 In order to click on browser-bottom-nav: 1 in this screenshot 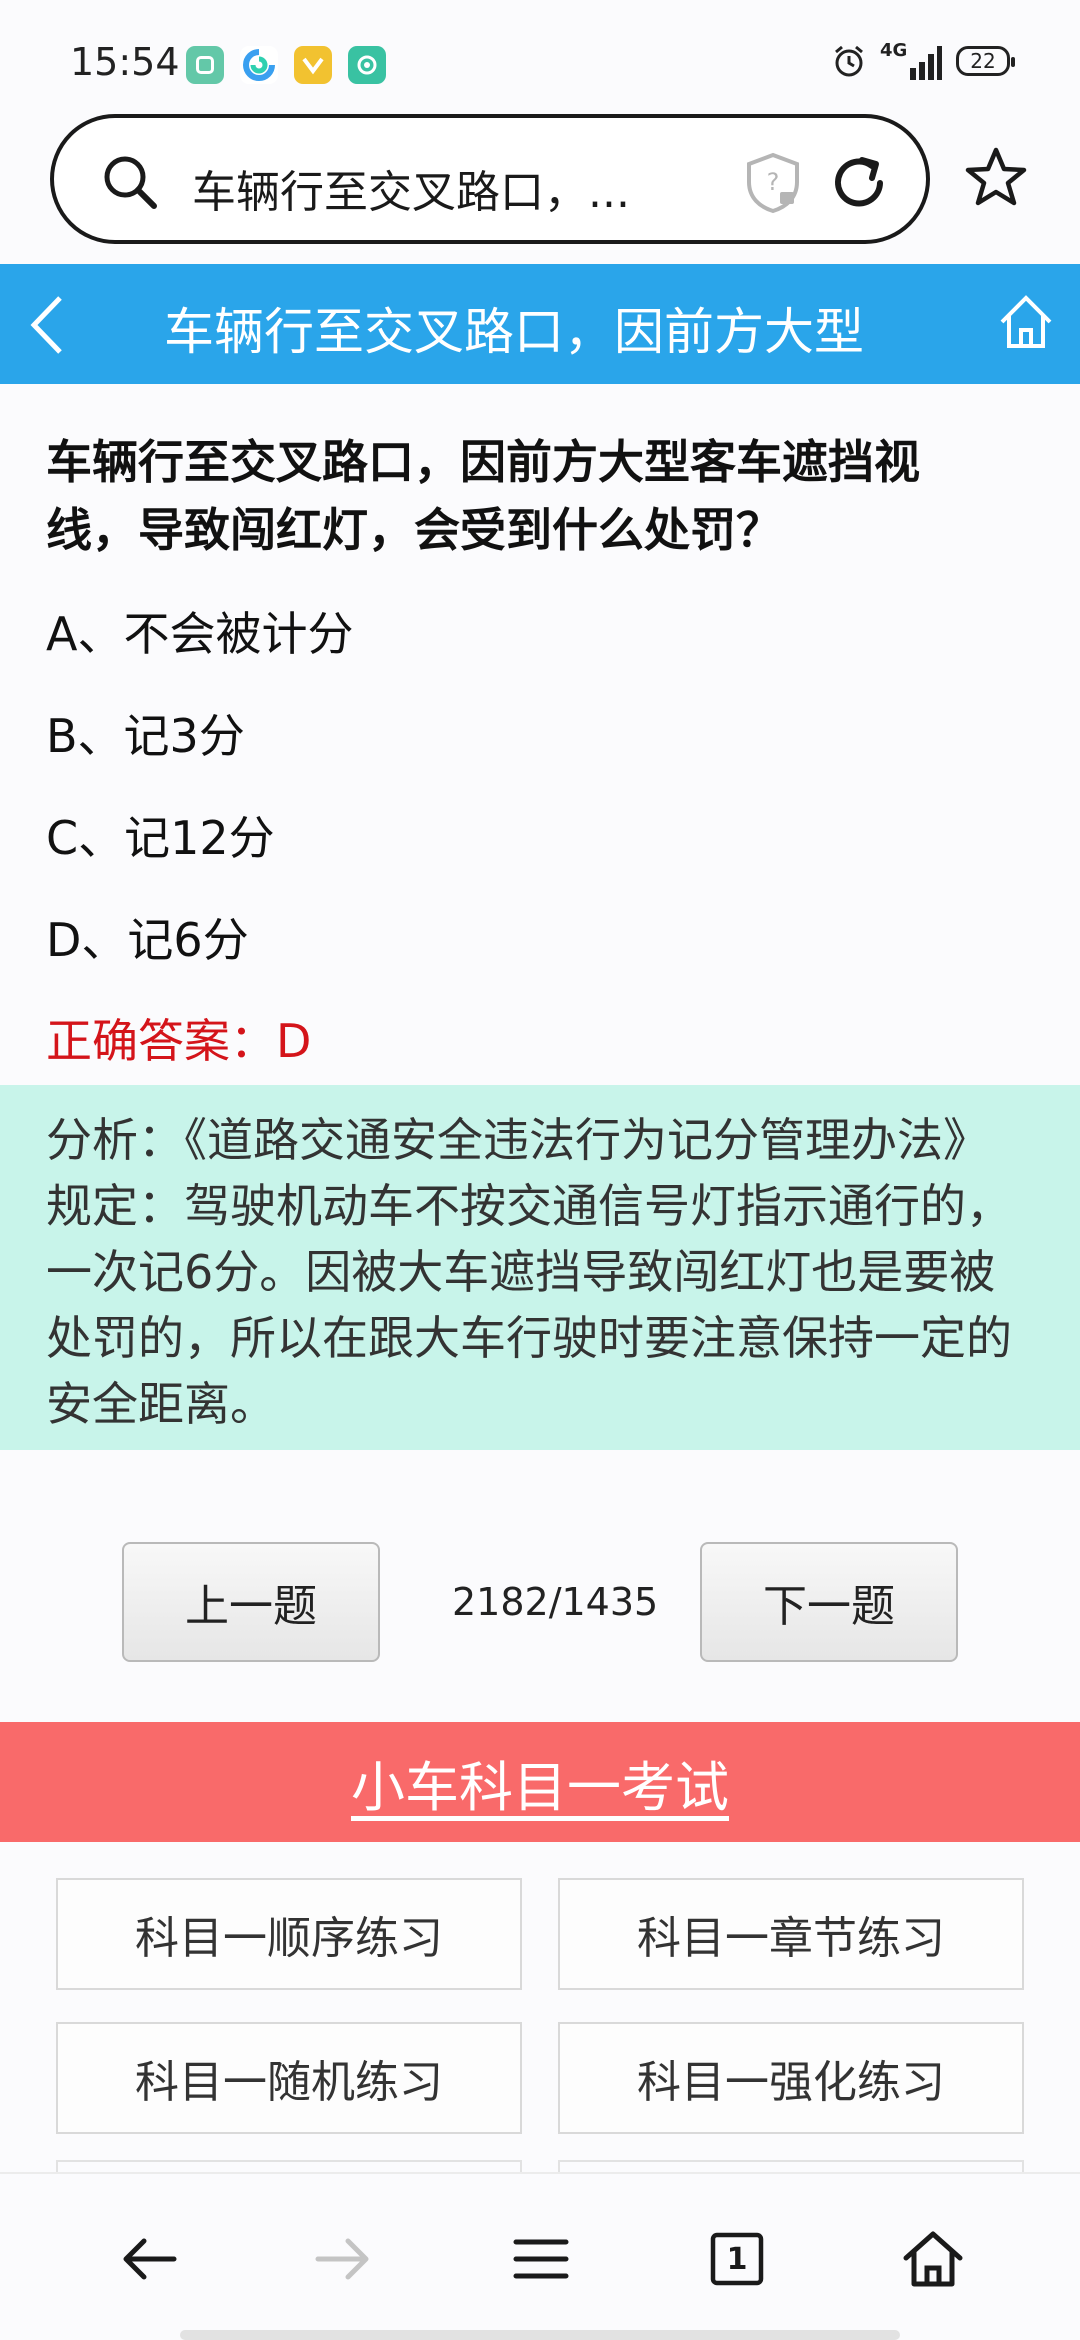, I will do `click(540, 2256)`.